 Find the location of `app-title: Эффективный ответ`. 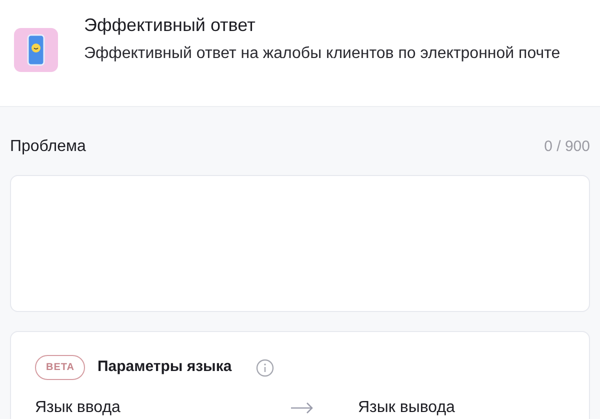

app-title: Эффективный ответ is located at coordinates (170, 25).